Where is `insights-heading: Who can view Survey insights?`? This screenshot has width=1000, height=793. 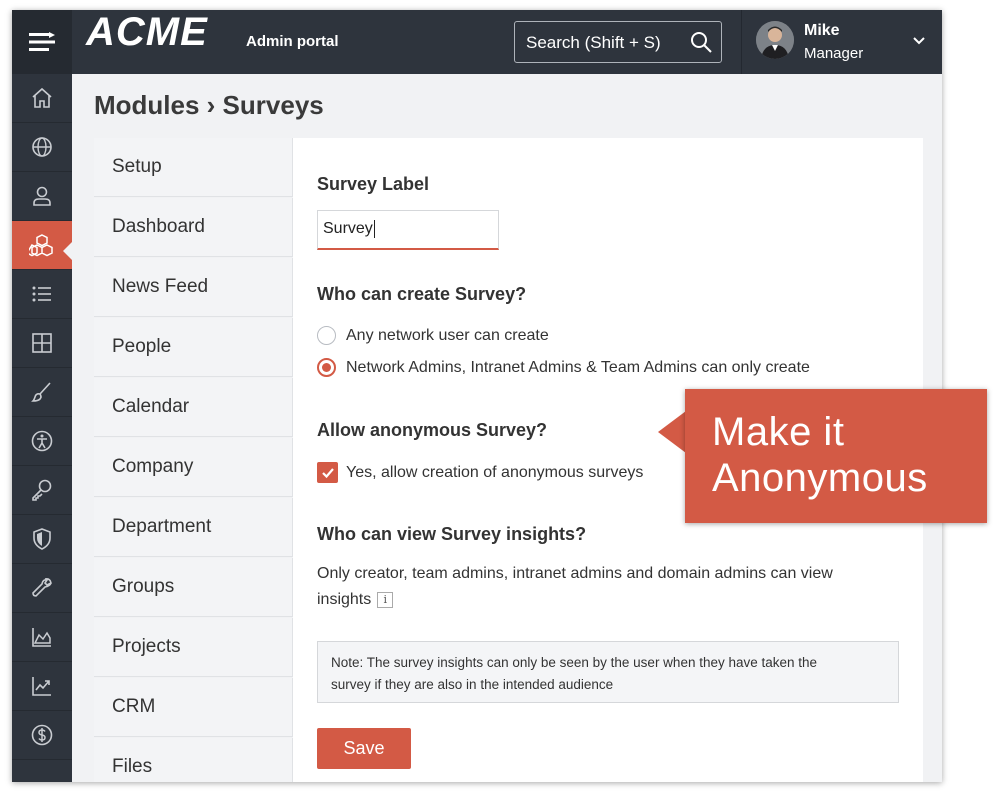
insights-heading: Who can view Survey insights? is located at coordinates (452, 534).